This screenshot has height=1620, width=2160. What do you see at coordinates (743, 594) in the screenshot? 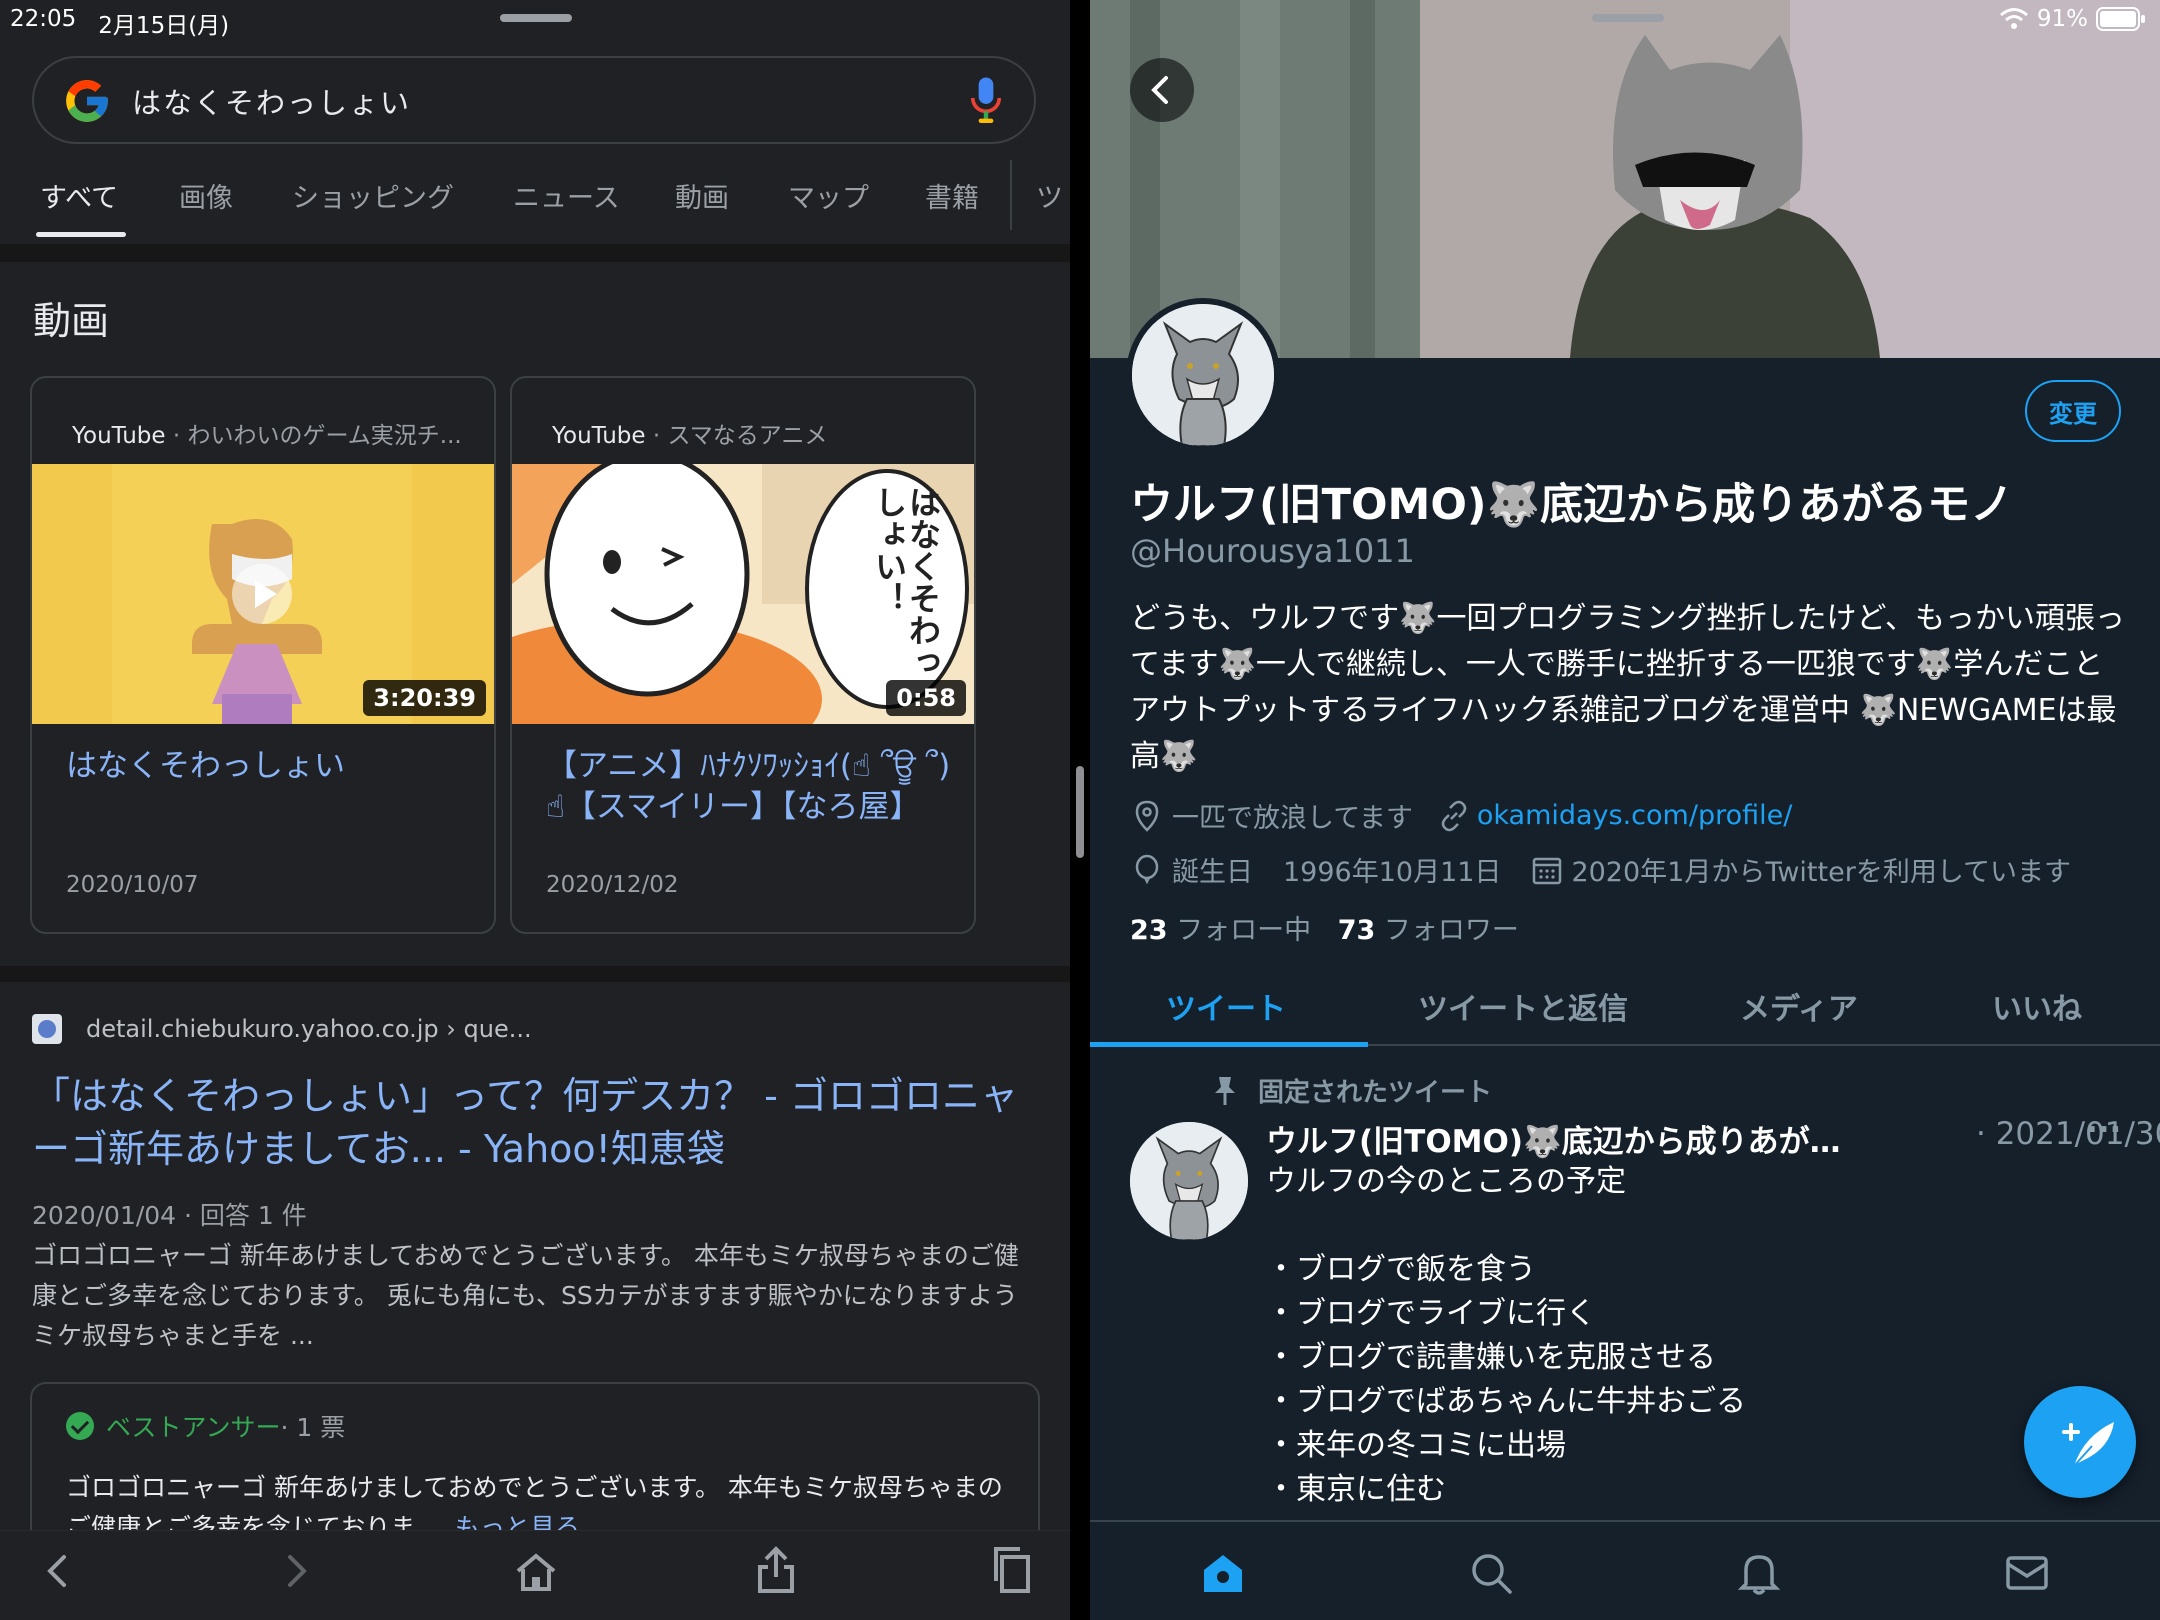
I see `video-thumbnail: はなくそわっしょい！ 0:58` at bounding box center [743, 594].